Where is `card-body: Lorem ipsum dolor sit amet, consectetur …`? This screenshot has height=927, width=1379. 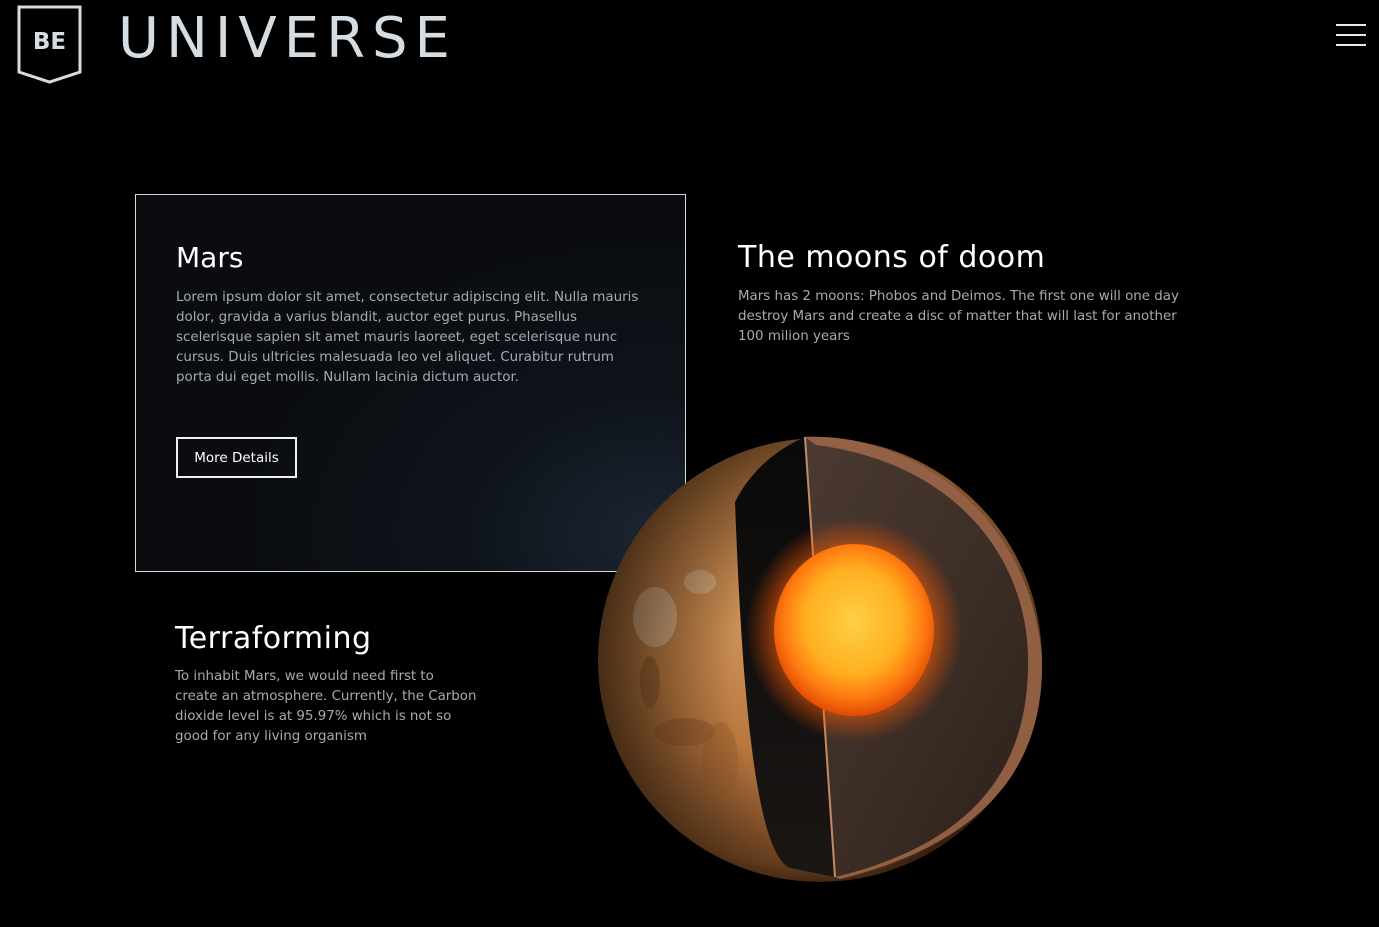
card-body: Lorem ipsum dolor sit amet, consectetur … is located at coordinates (407, 337).